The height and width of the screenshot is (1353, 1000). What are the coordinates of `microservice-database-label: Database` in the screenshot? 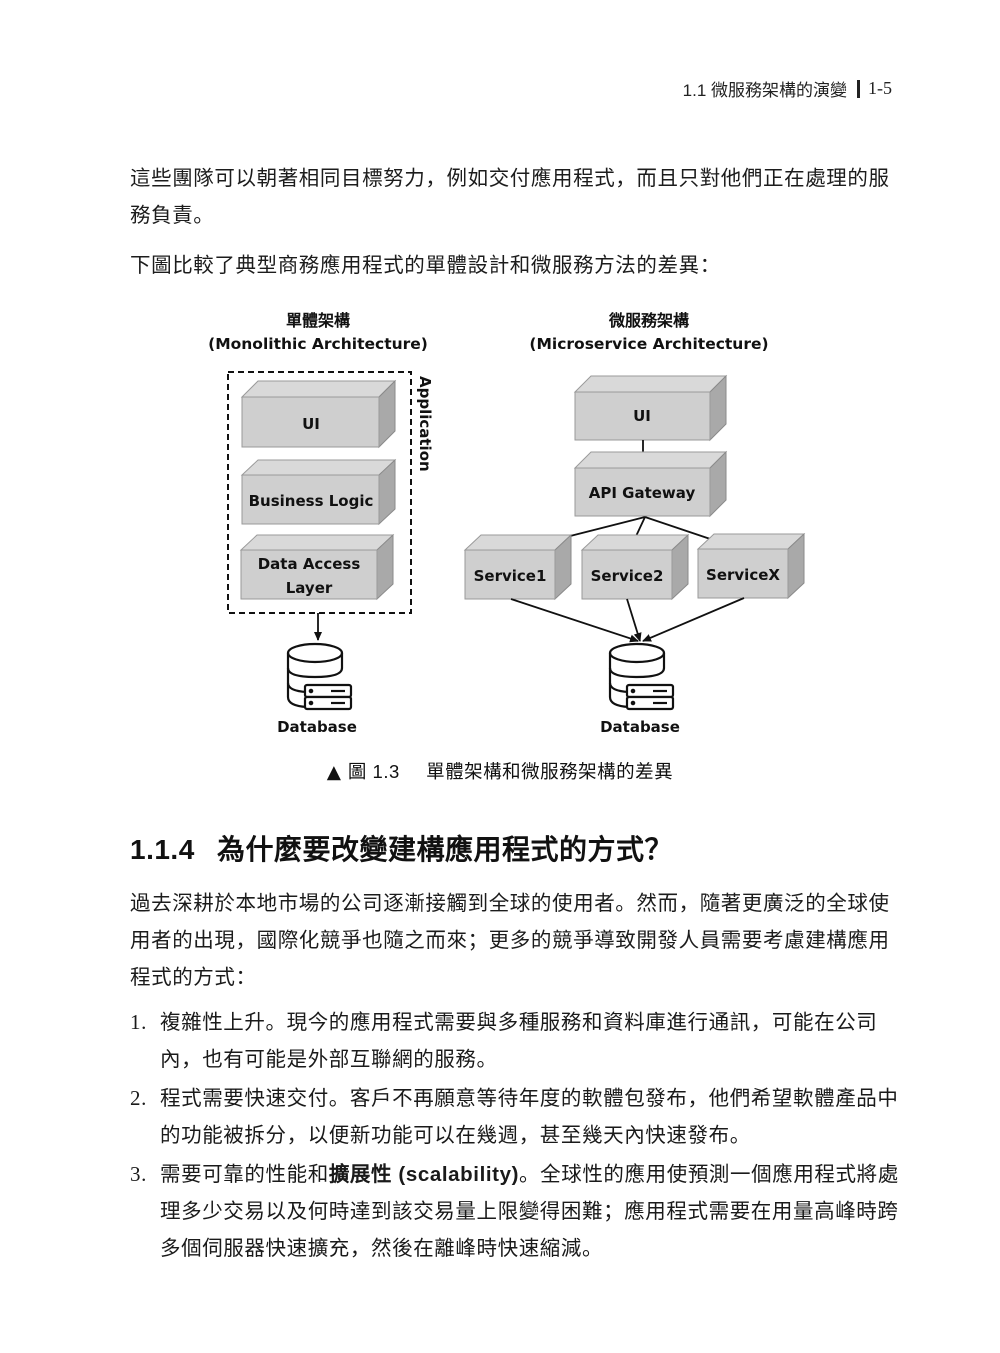 It's located at (640, 727).